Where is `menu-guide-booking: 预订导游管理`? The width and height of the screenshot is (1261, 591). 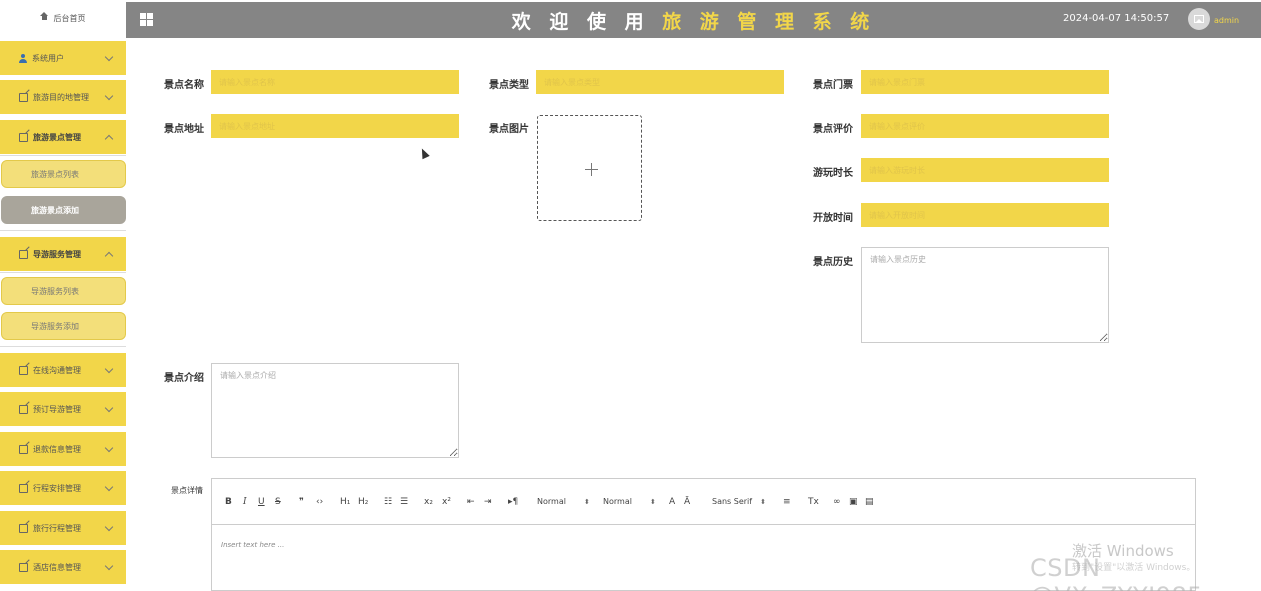 menu-guide-booking: 预订导游管理 is located at coordinates (63, 409).